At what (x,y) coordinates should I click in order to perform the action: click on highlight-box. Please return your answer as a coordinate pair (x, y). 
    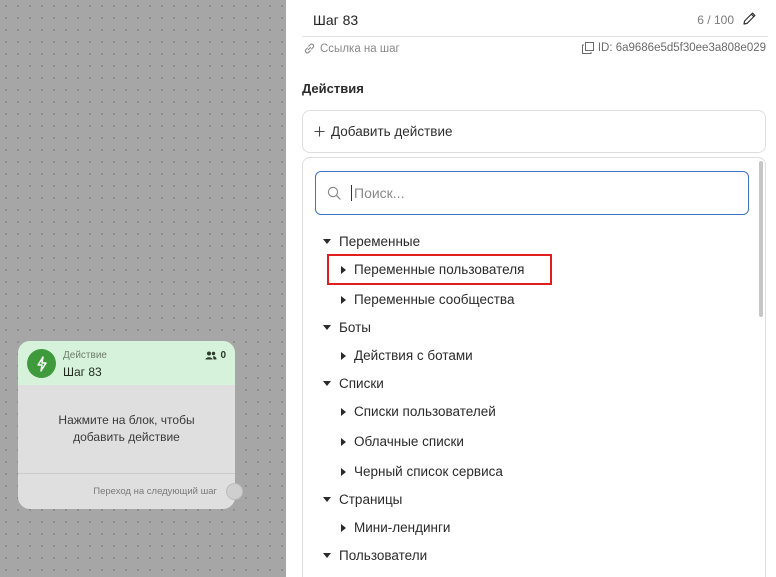
    Looking at the image, I should click on (439, 269).